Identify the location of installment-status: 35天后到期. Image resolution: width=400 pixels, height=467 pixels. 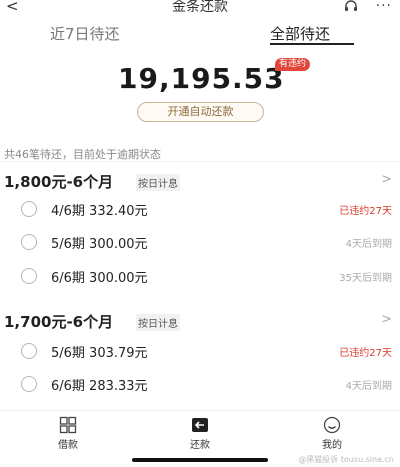
(365, 278).